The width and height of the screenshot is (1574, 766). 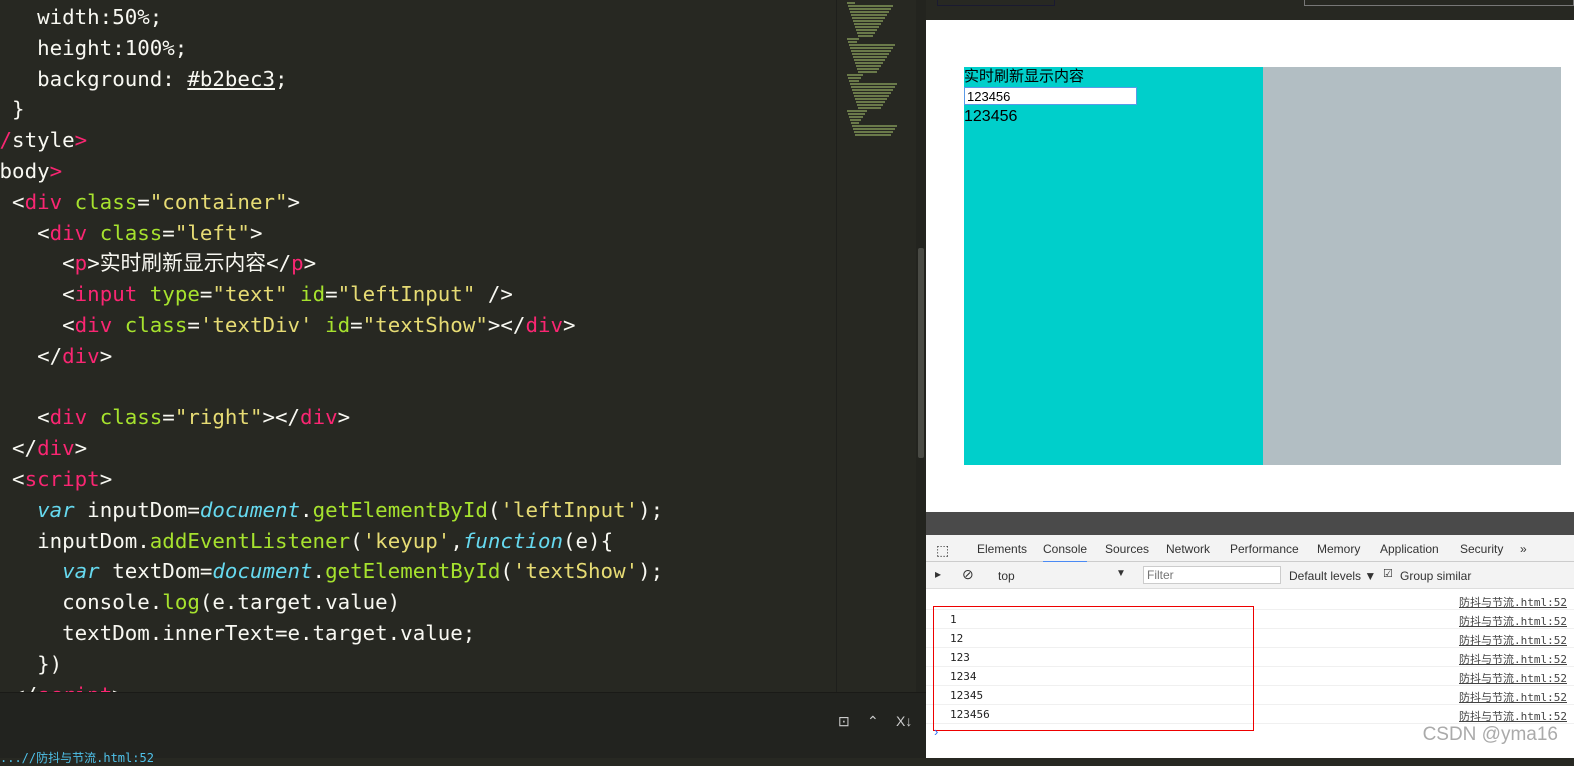 What do you see at coordinates (331, 294) in the screenshot?
I see `code-line: <input type="text" id="leftInput" />` at bounding box center [331, 294].